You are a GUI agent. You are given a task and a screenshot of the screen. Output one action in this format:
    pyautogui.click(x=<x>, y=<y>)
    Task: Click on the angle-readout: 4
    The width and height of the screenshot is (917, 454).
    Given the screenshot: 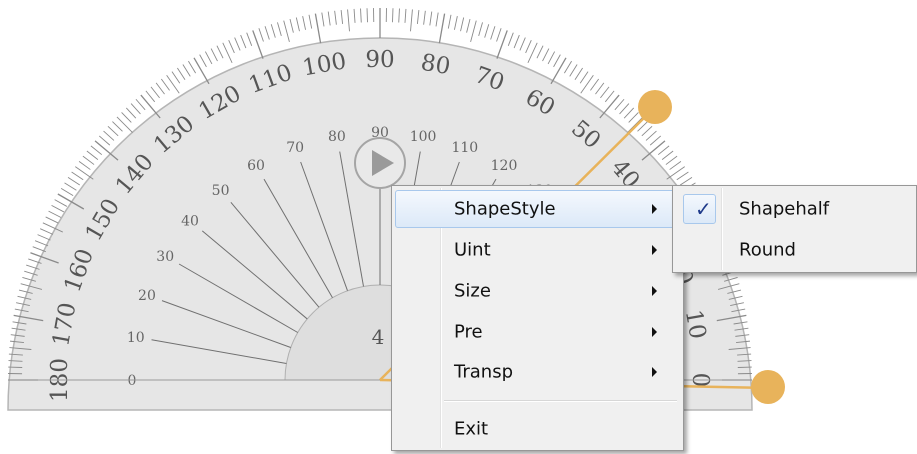 What is the action you would take?
    pyautogui.click(x=378, y=337)
    